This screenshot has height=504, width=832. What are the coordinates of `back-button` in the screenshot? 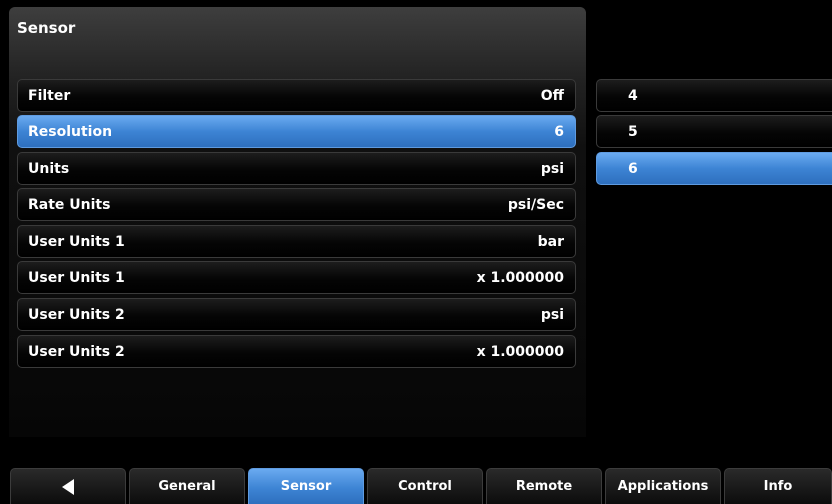 It's located at (68, 486).